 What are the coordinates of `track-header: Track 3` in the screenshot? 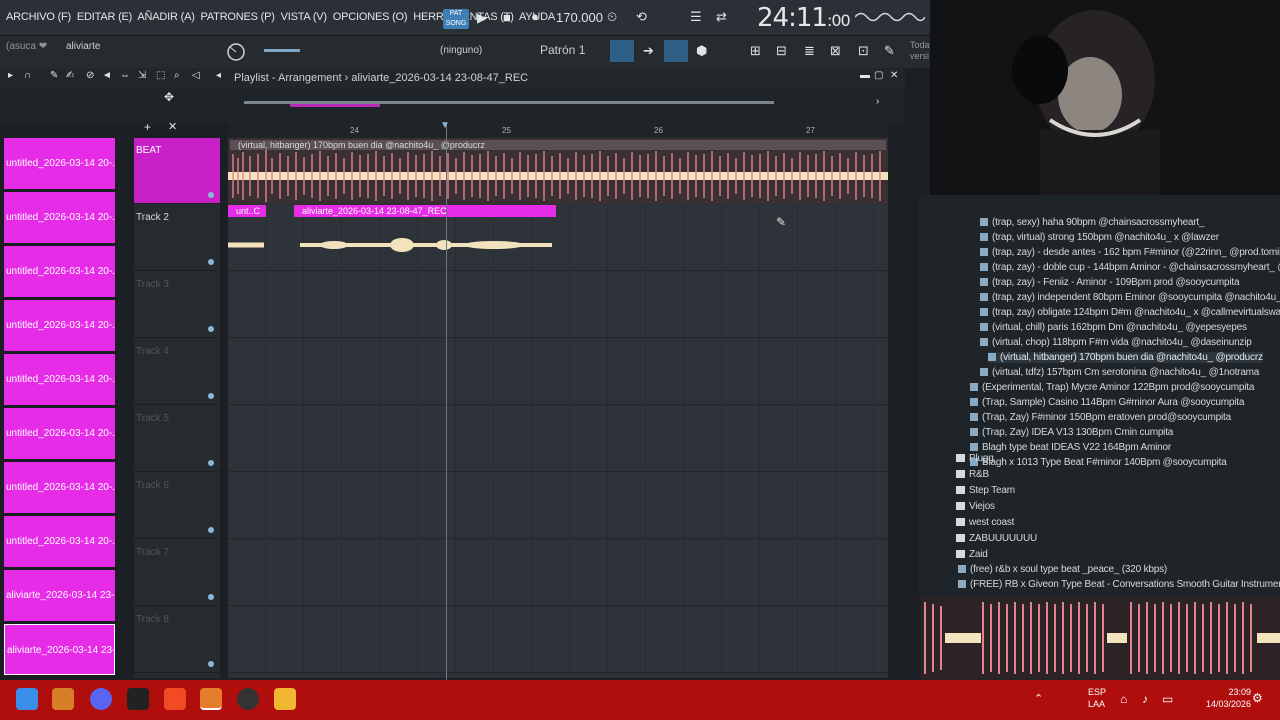 It's located at (177, 305).